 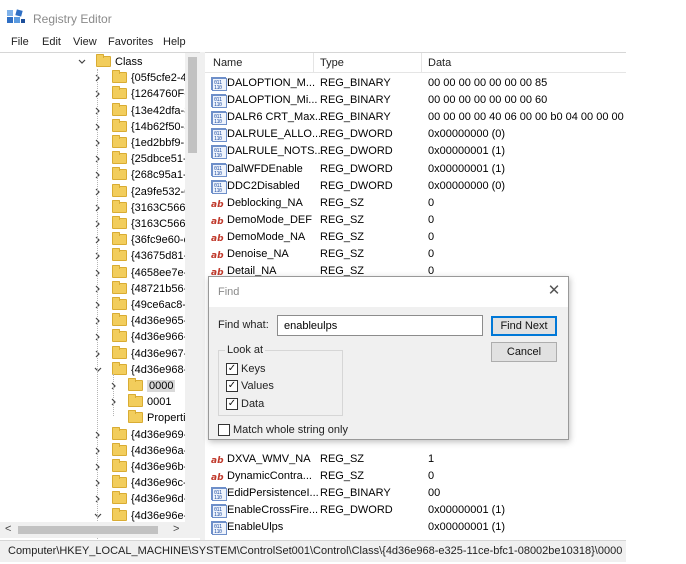 What do you see at coordinates (142, 434) in the screenshot?
I see `tree-item: {4d36e969-e` at bounding box center [142, 434].